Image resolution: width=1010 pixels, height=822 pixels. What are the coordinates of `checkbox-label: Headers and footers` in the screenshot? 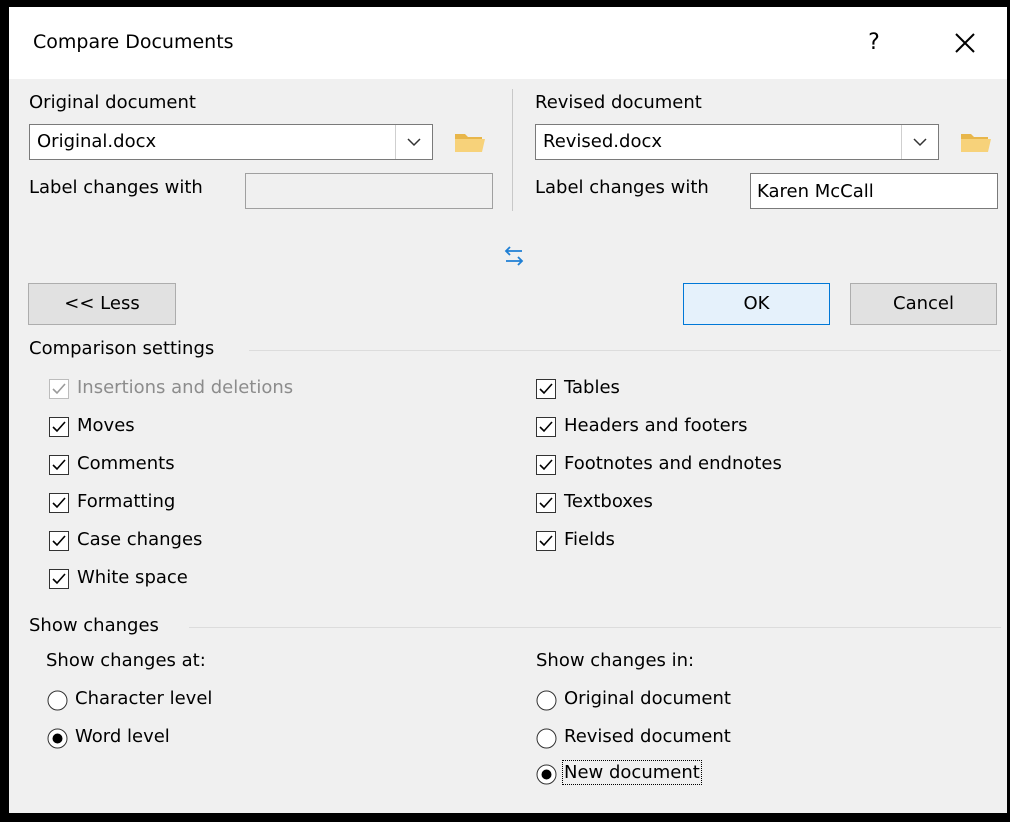 It's located at (656, 425).